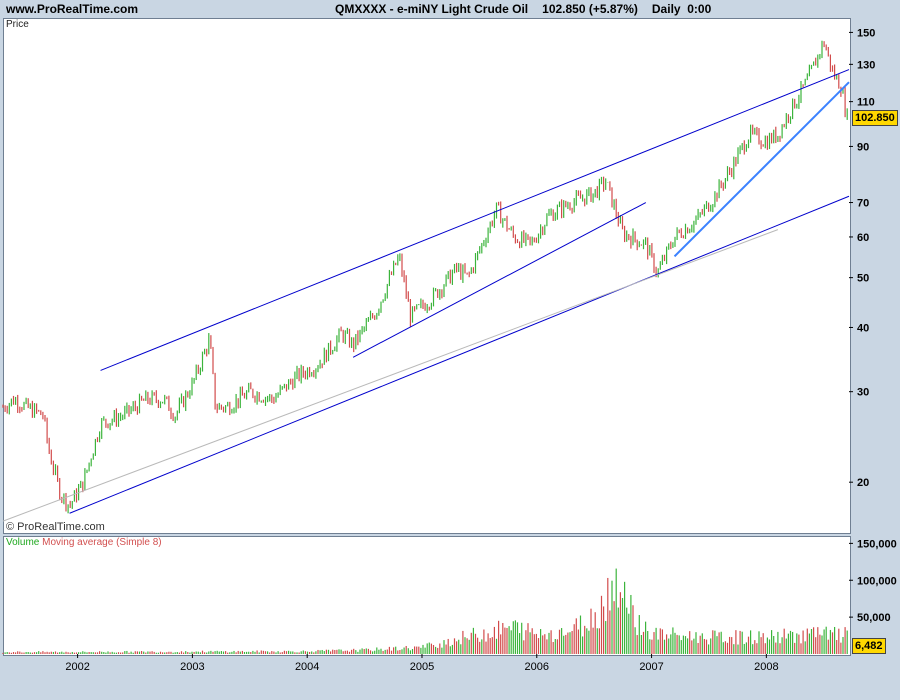 The height and width of the screenshot is (700, 900). I want to click on y-tick-label: 70, so click(863, 204).